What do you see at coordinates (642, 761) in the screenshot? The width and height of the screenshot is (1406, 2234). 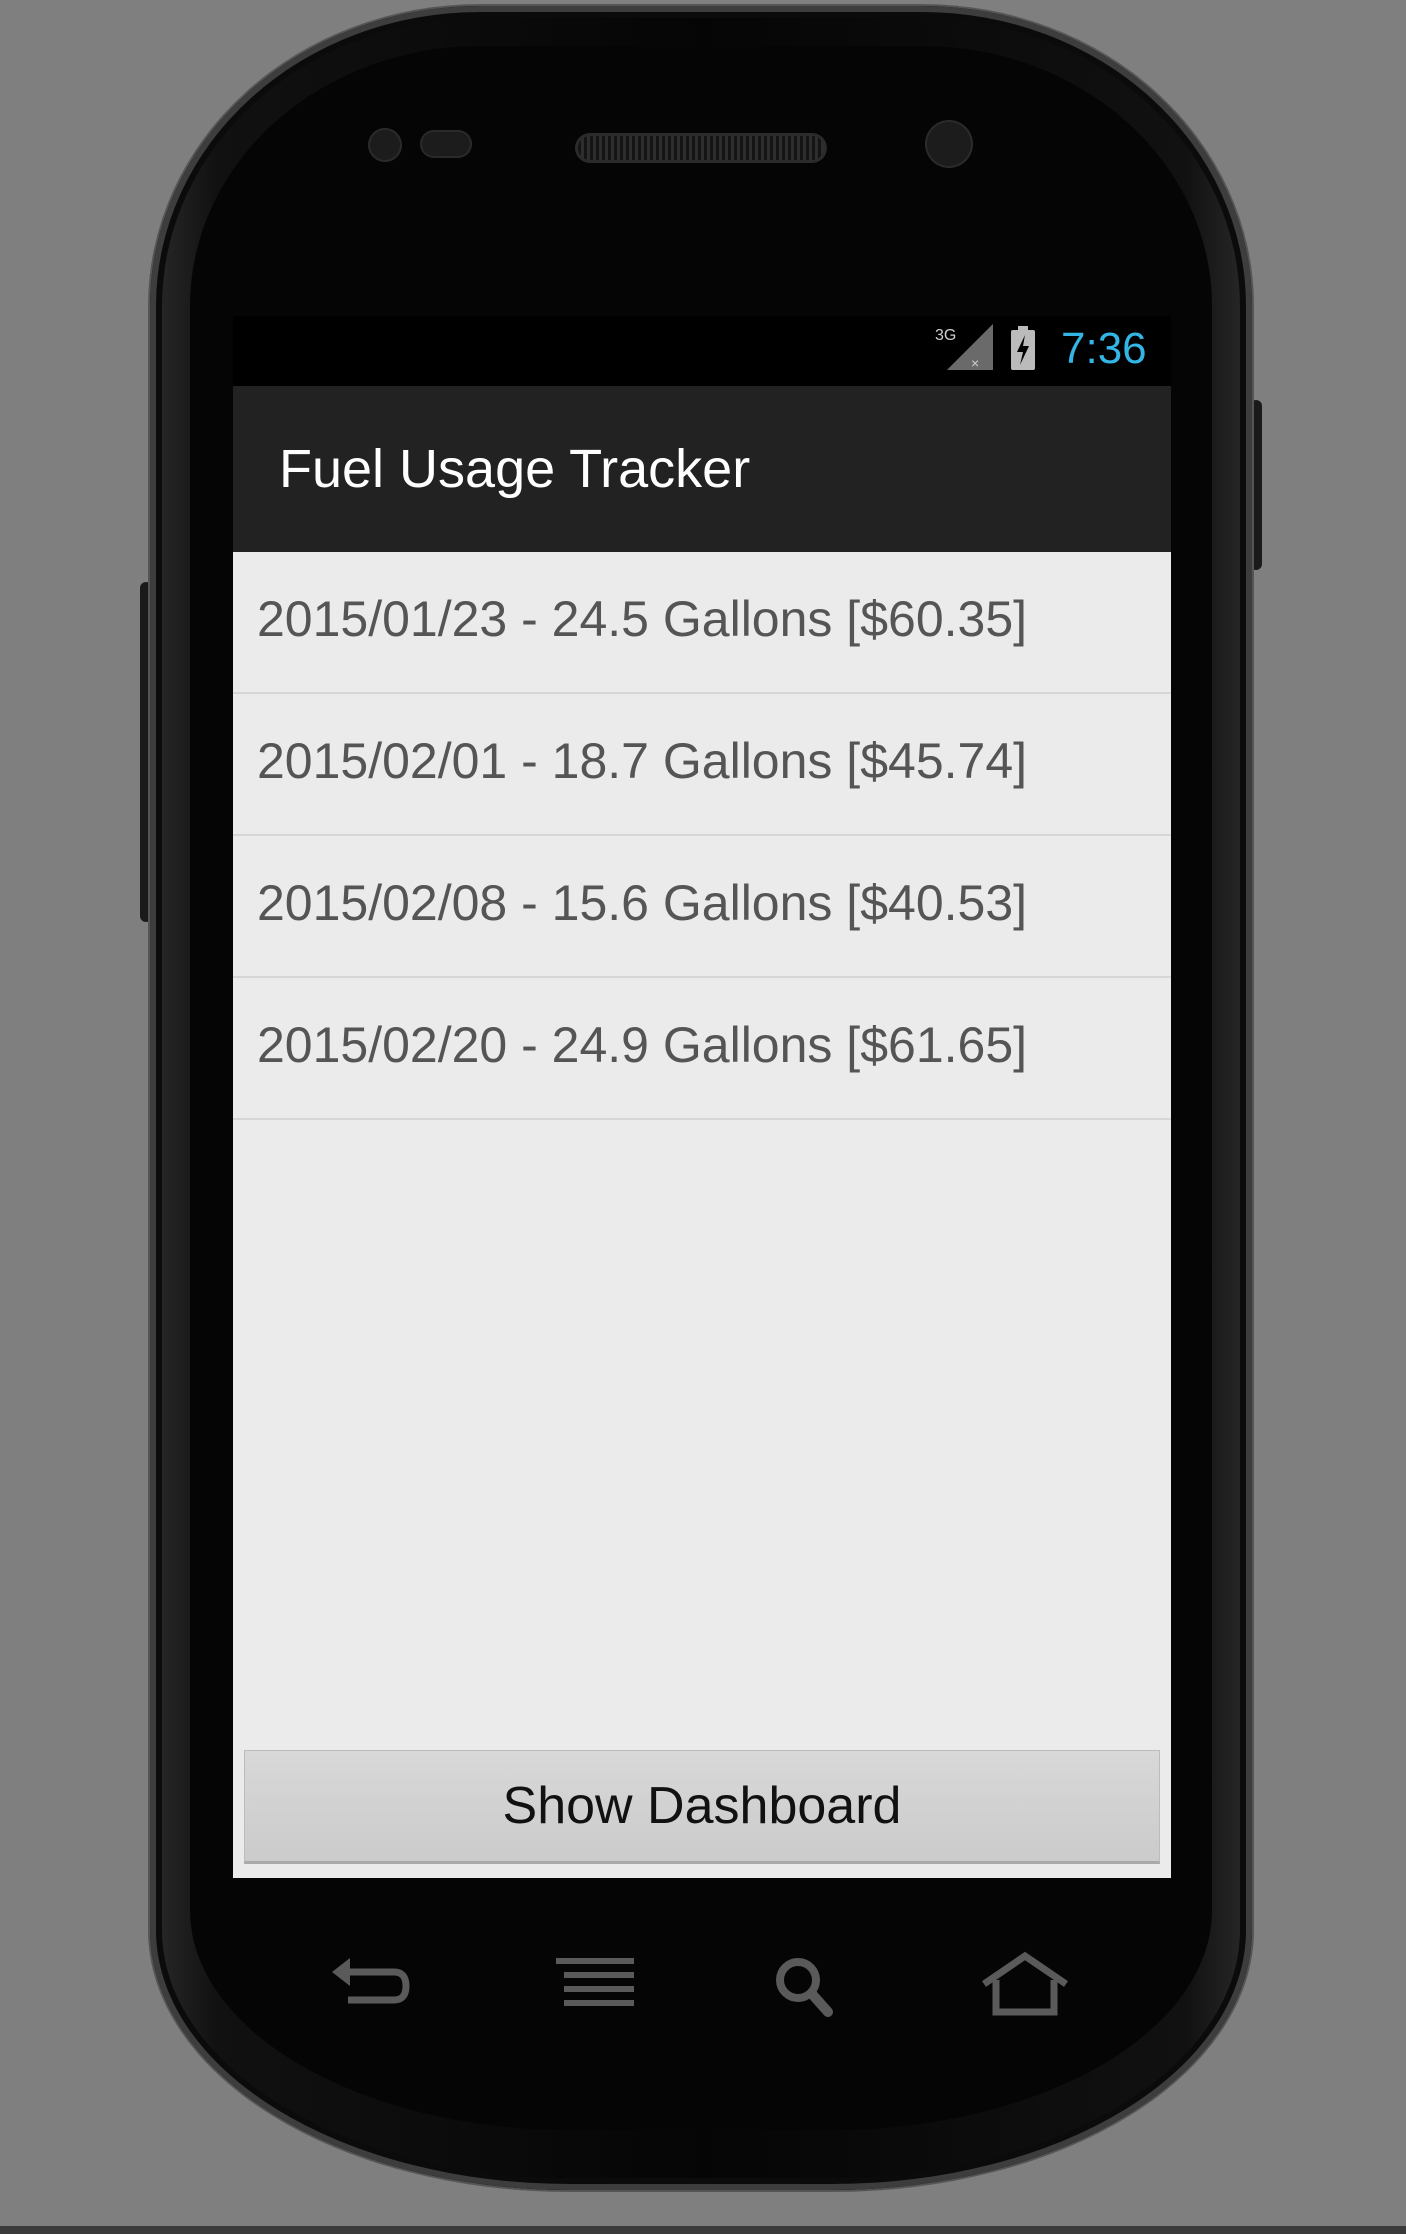 I see `fuel-entry-label: 2015/02/01 - 18.7 Gallons [$45.74]` at bounding box center [642, 761].